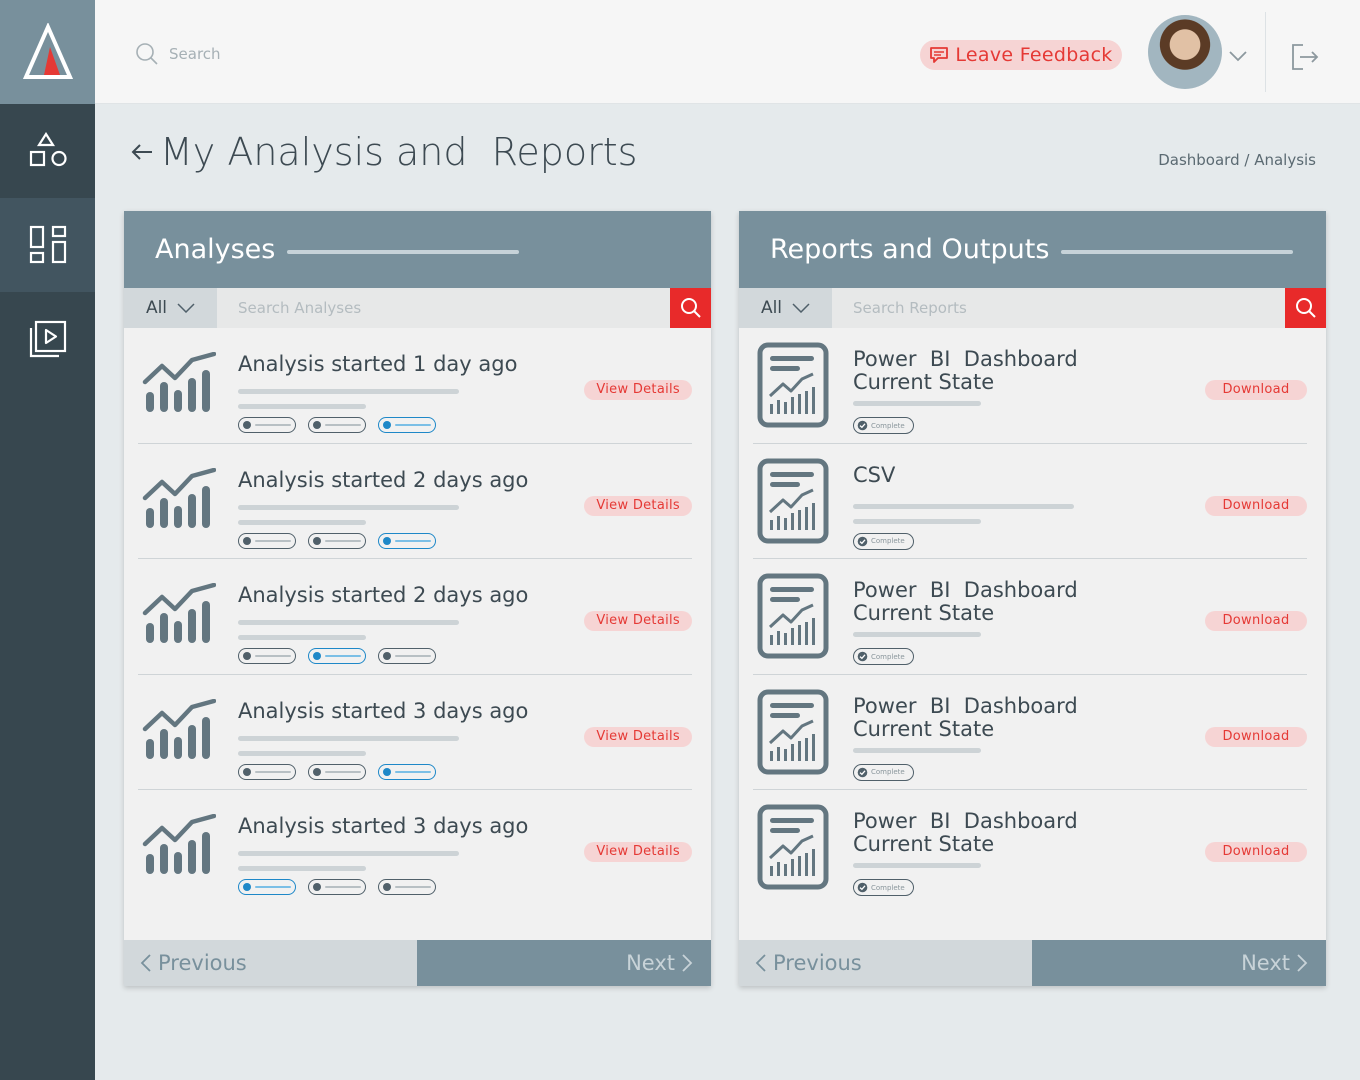  What do you see at coordinates (1185, 52) in the screenshot?
I see `avatar` at bounding box center [1185, 52].